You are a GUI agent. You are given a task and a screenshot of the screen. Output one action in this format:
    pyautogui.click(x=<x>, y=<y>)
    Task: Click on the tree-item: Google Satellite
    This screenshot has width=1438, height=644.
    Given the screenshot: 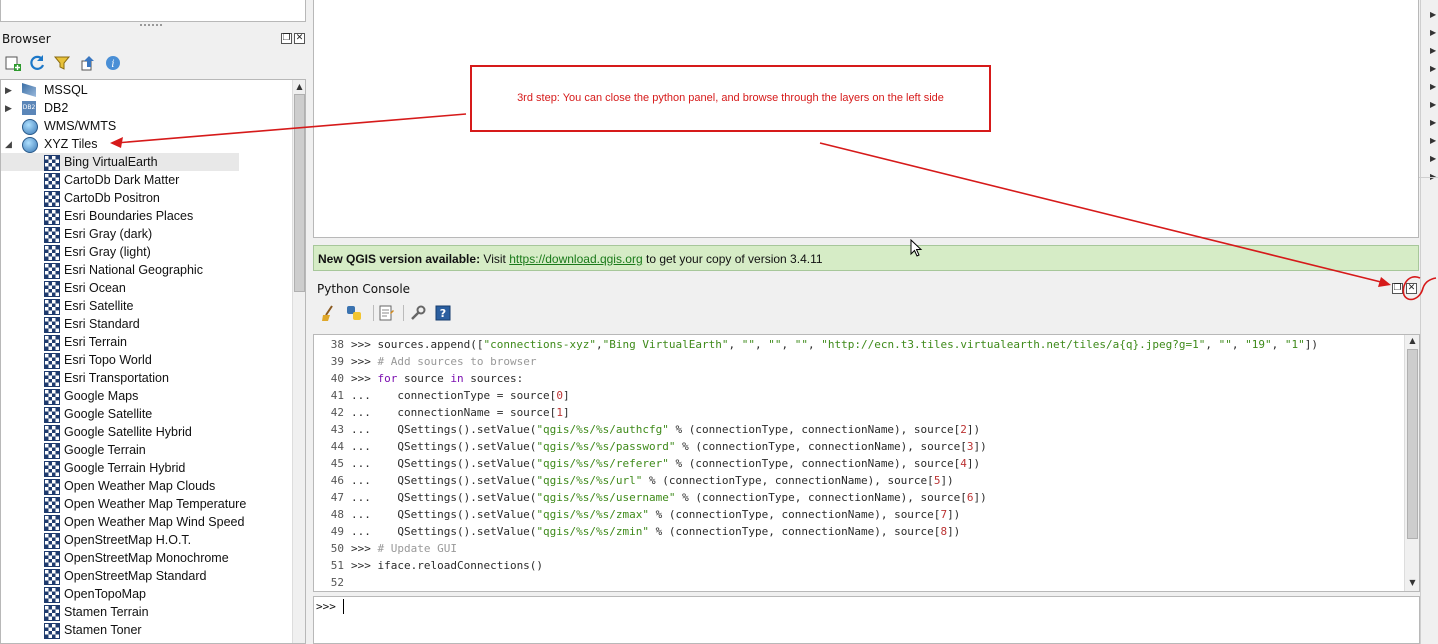 What is the action you would take?
    pyautogui.click(x=146, y=414)
    